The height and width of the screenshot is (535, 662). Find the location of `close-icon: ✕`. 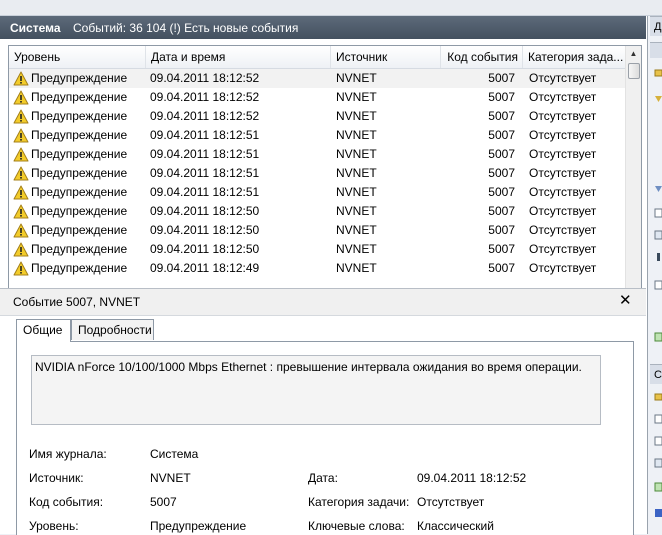

close-icon: ✕ is located at coordinates (625, 300).